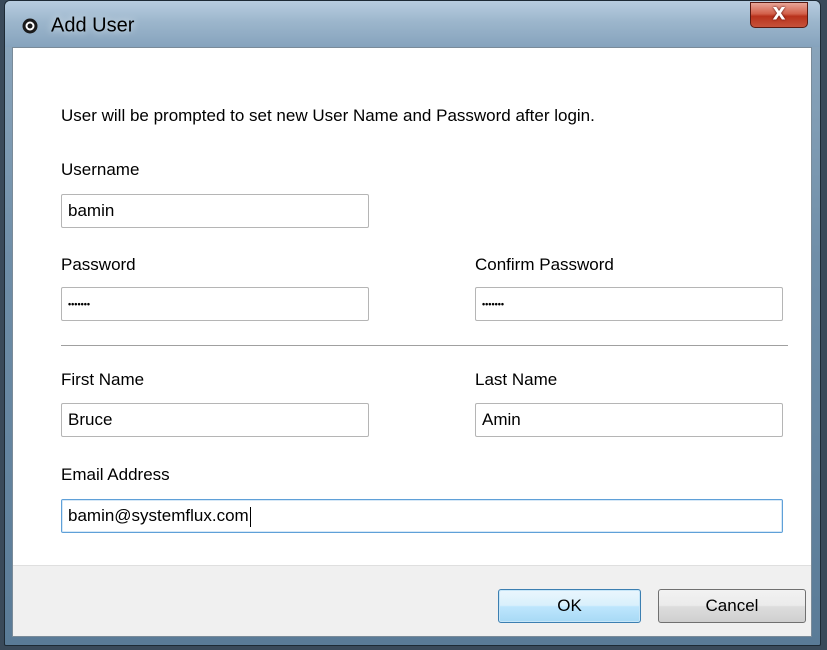 This screenshot has height=650, width=827. I want to click on email-label: Email Address, so click(115, 474).